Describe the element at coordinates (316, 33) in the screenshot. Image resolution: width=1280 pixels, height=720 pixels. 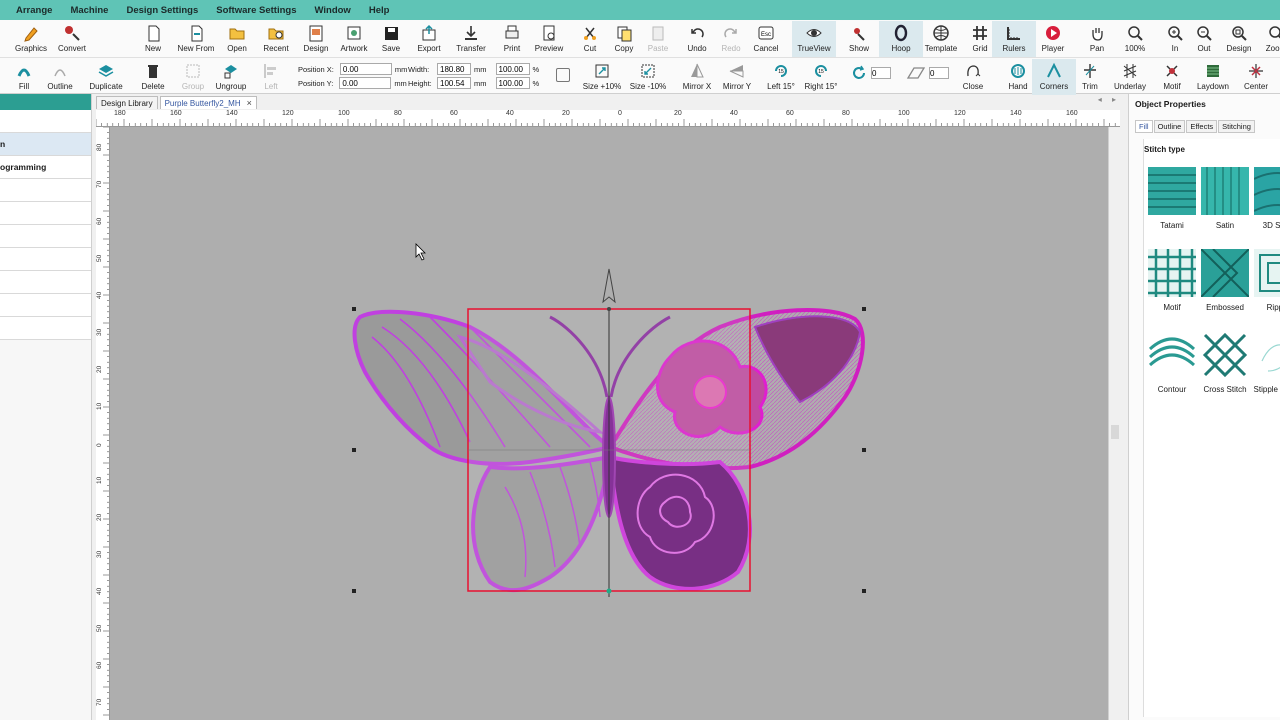
I see `design-icon` at that location.